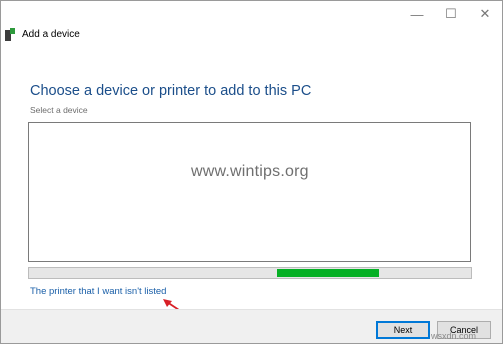  What do you see at coordinates (454, 336) in the screenshot?
I see `corner-watermark: wsxdn.com` at bounding box center [454, 336].